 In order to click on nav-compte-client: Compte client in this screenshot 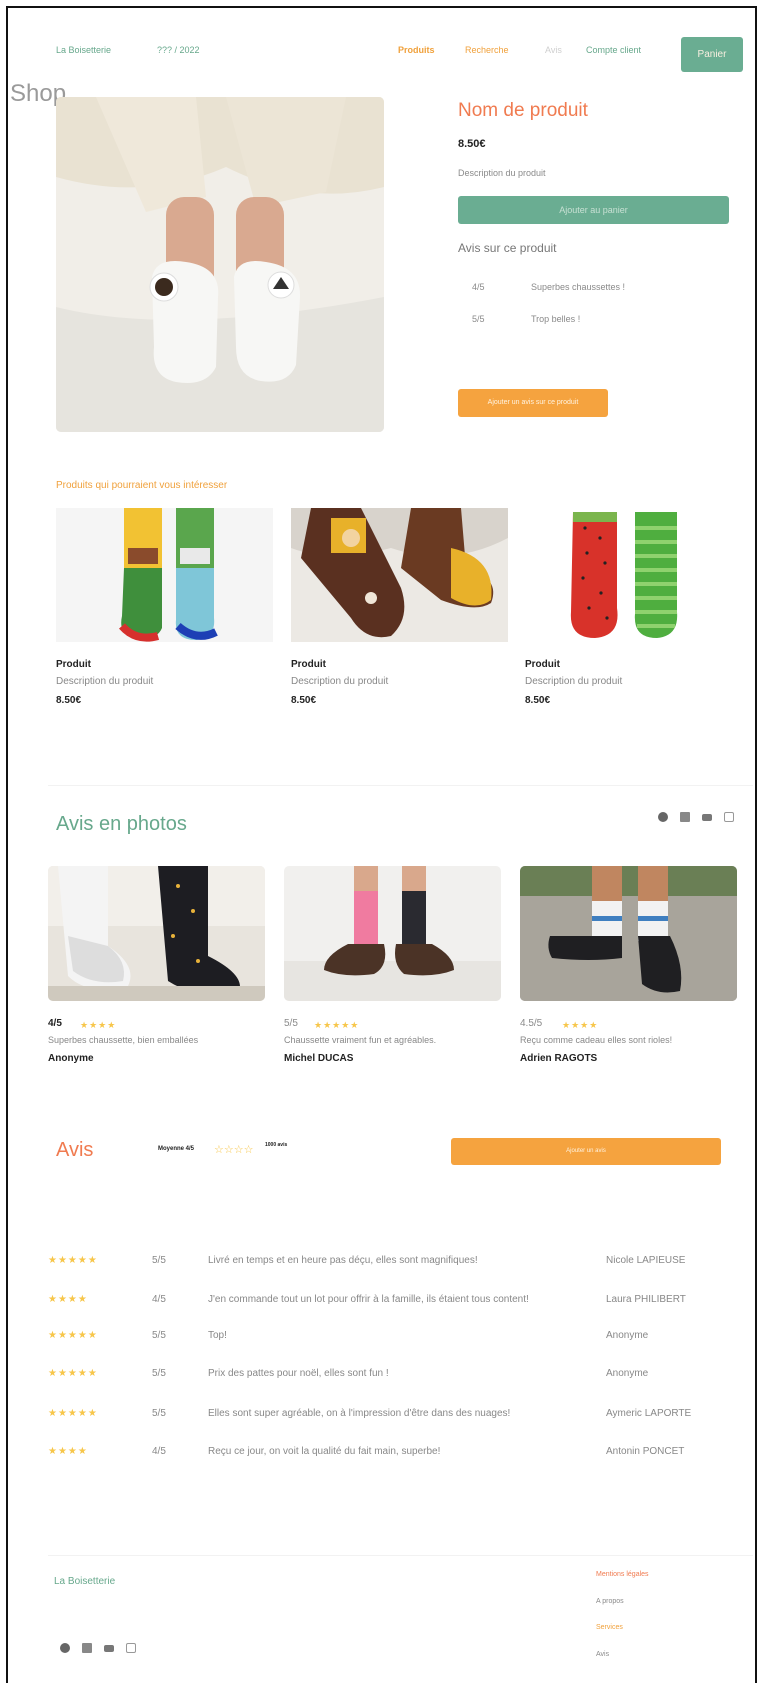, I will do `click(613, 50)`.